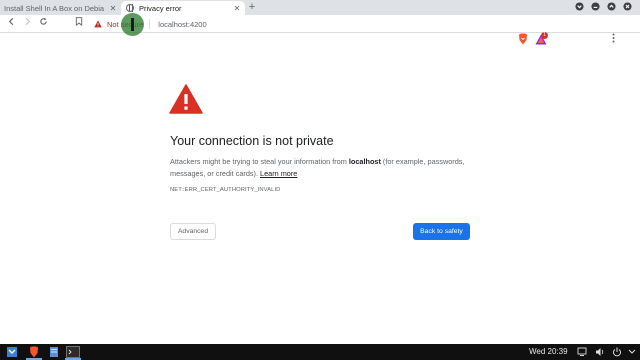  What do you see at coordinates (548, 352) in the screenshot?
I see `clock: Wed 20:39` at bounding box center [548, 352].